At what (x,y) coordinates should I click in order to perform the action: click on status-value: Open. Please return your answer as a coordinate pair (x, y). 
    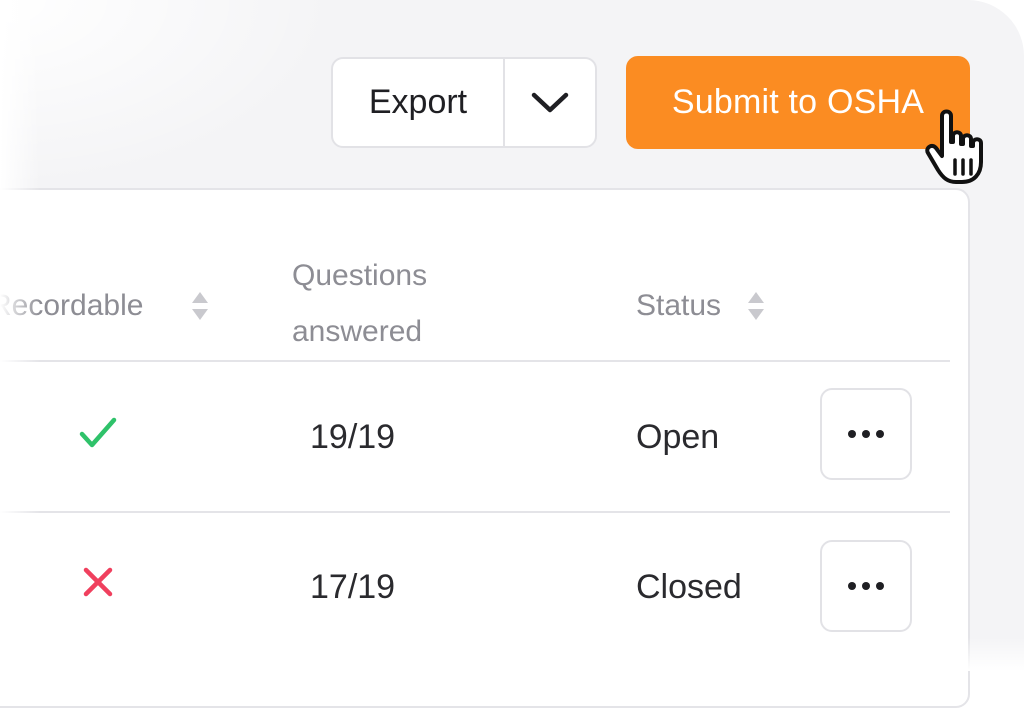
    Looking at the image, I should click on (678, 437).